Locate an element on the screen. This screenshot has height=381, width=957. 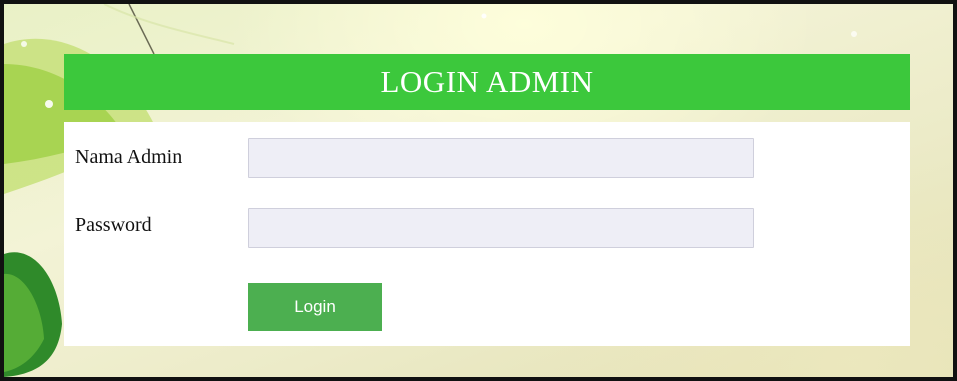
login-header-banner: LOGIN ADMIN is located at coordinates (487, 82).